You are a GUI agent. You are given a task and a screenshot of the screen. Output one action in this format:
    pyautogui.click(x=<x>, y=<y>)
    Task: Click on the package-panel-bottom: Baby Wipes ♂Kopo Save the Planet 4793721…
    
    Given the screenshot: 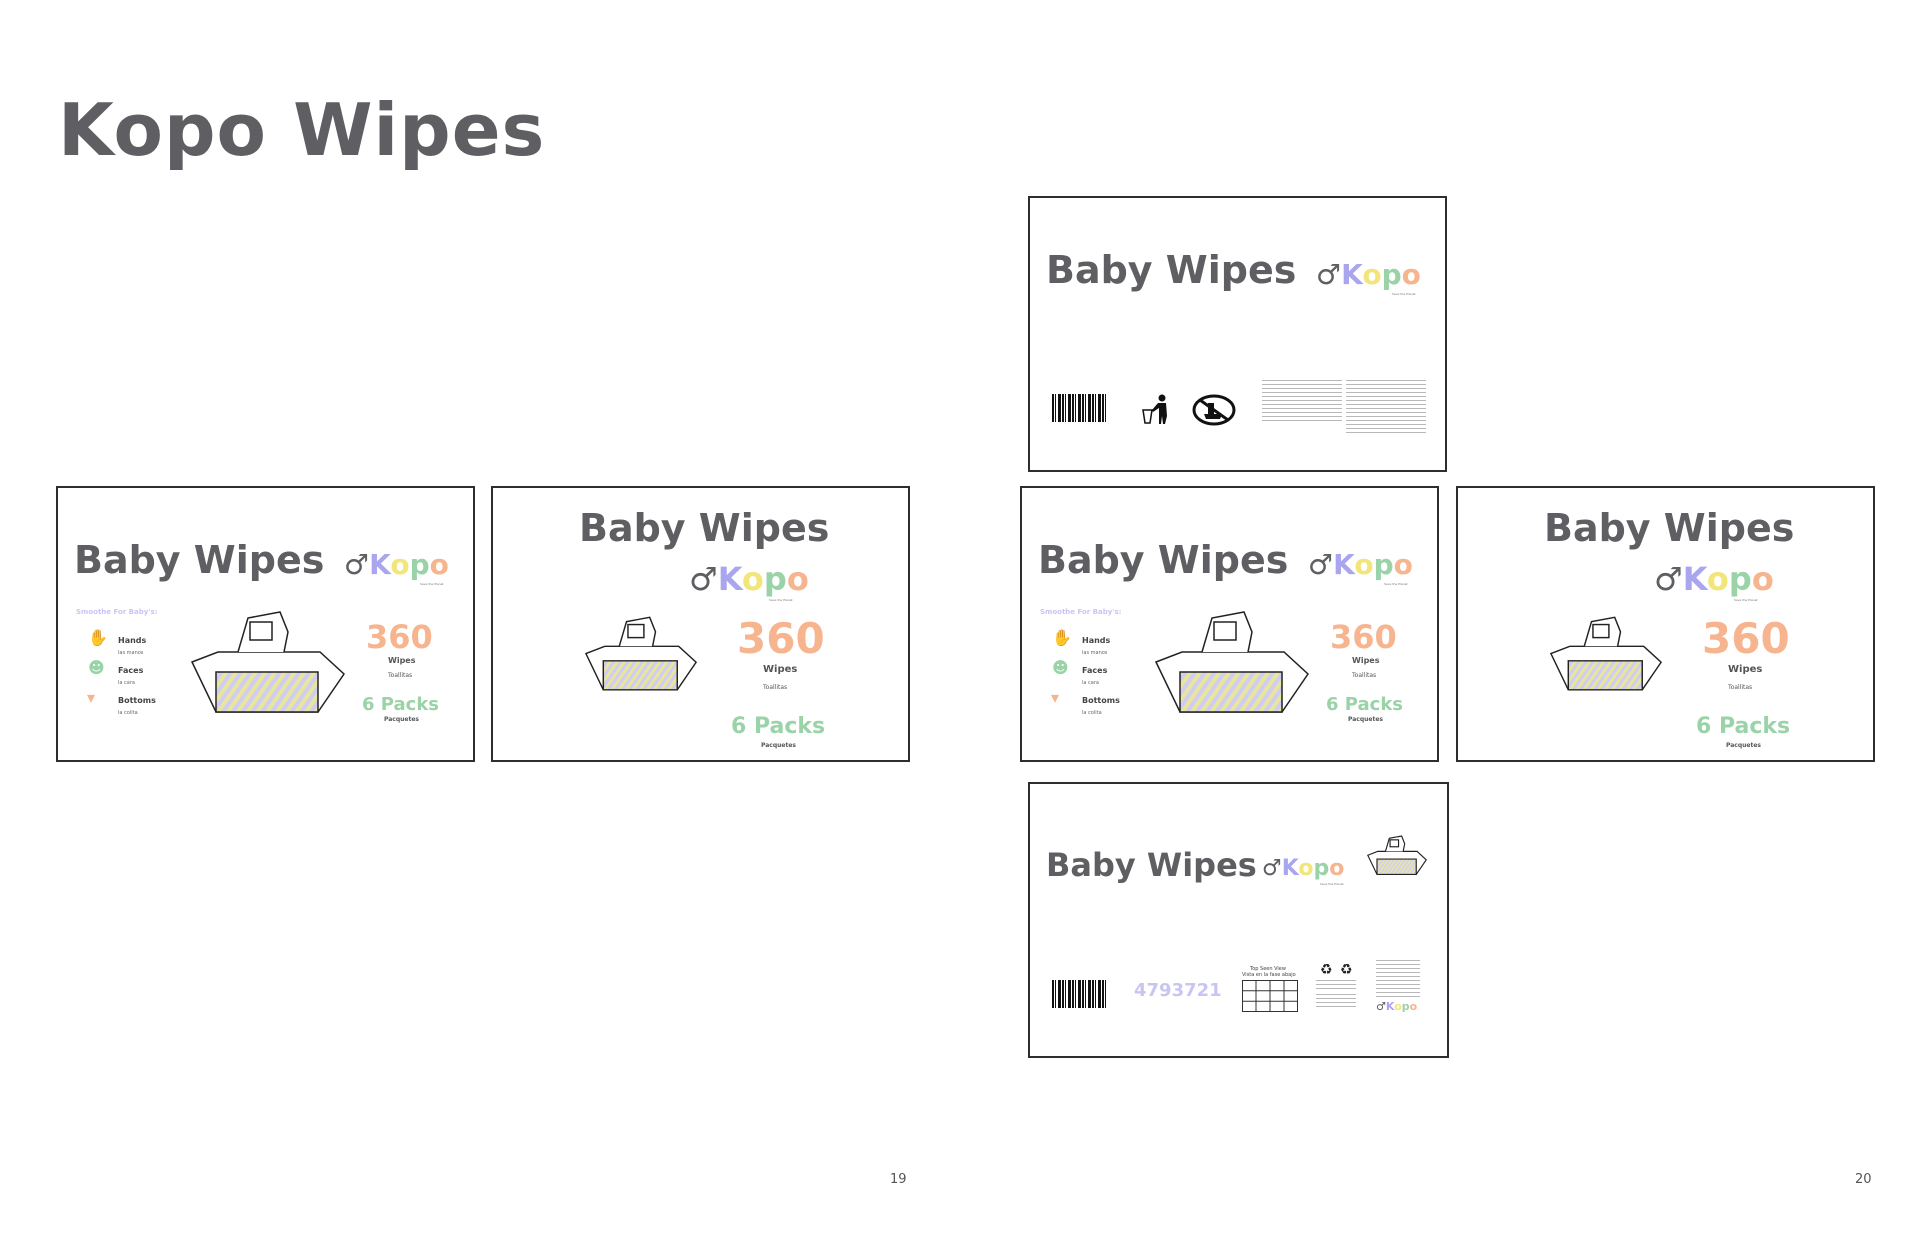 What is the action you would take?
    pyautogui.click(x=1238, y=920)
    